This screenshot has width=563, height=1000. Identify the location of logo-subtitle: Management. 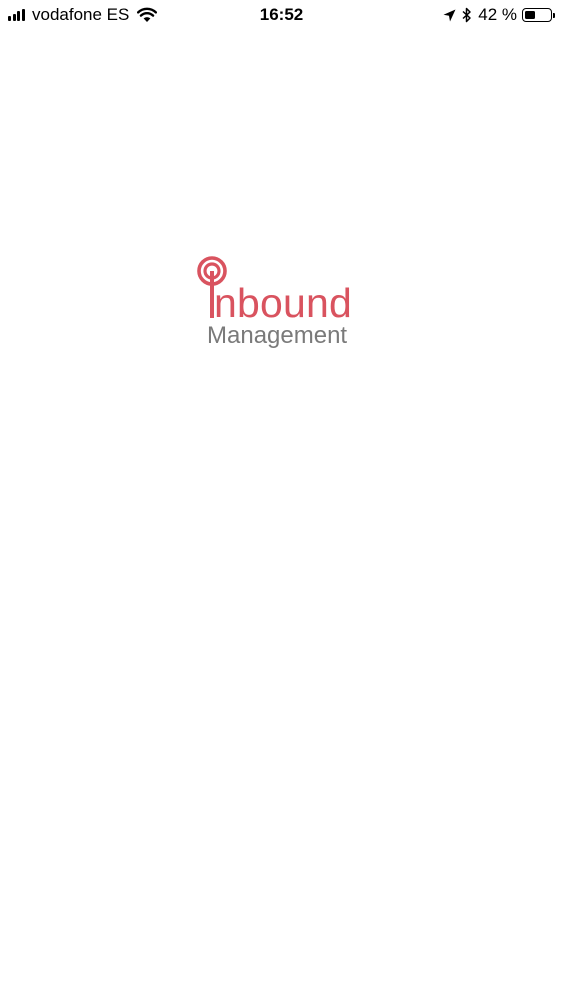
(277, 335).